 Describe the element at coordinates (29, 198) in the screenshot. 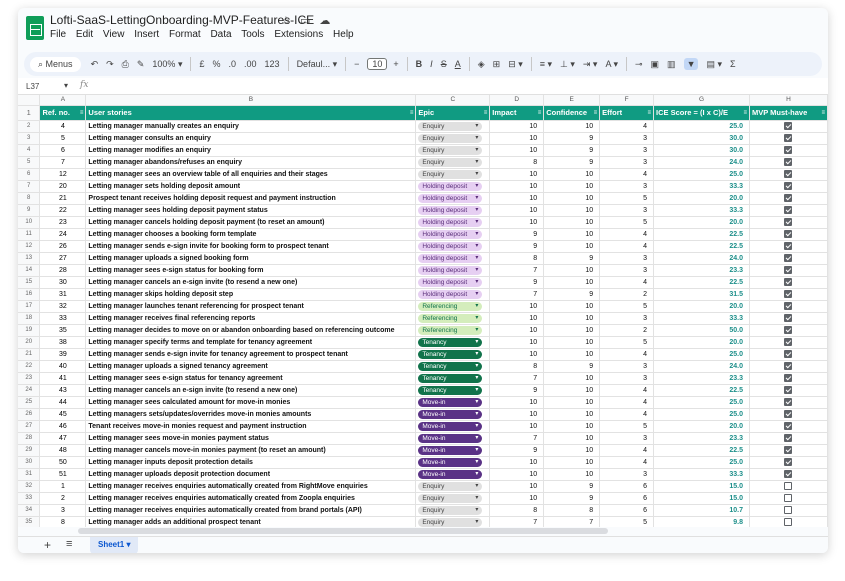

I see `row-number: 8` at that location.